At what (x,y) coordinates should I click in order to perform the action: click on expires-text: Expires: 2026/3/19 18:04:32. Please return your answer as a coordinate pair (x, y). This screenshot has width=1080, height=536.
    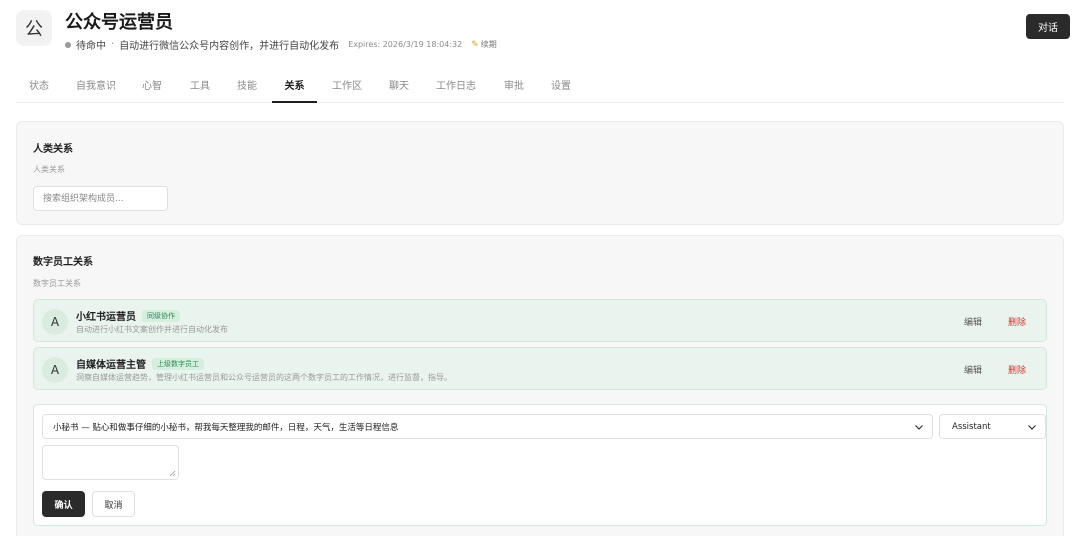
    Looking at the image, I should click on (405, 44).